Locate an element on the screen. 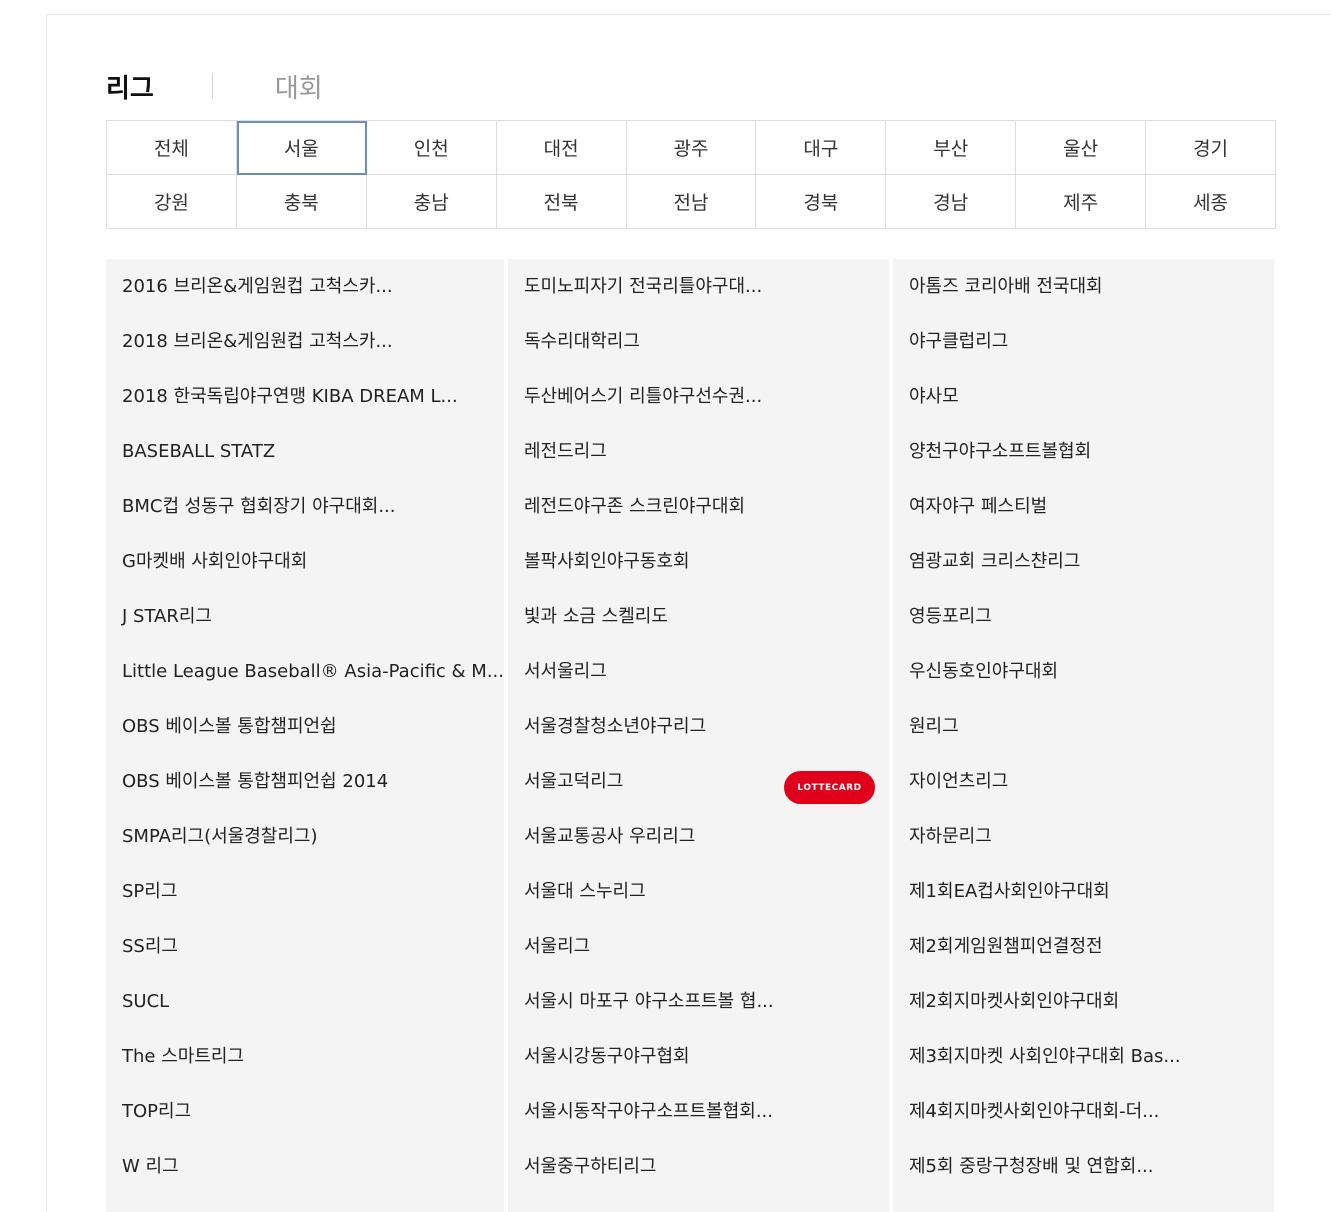 The image size is (1331, 1212). league-item: SMPA리그(서울경찰리그) is located at coordinates (305, 836).